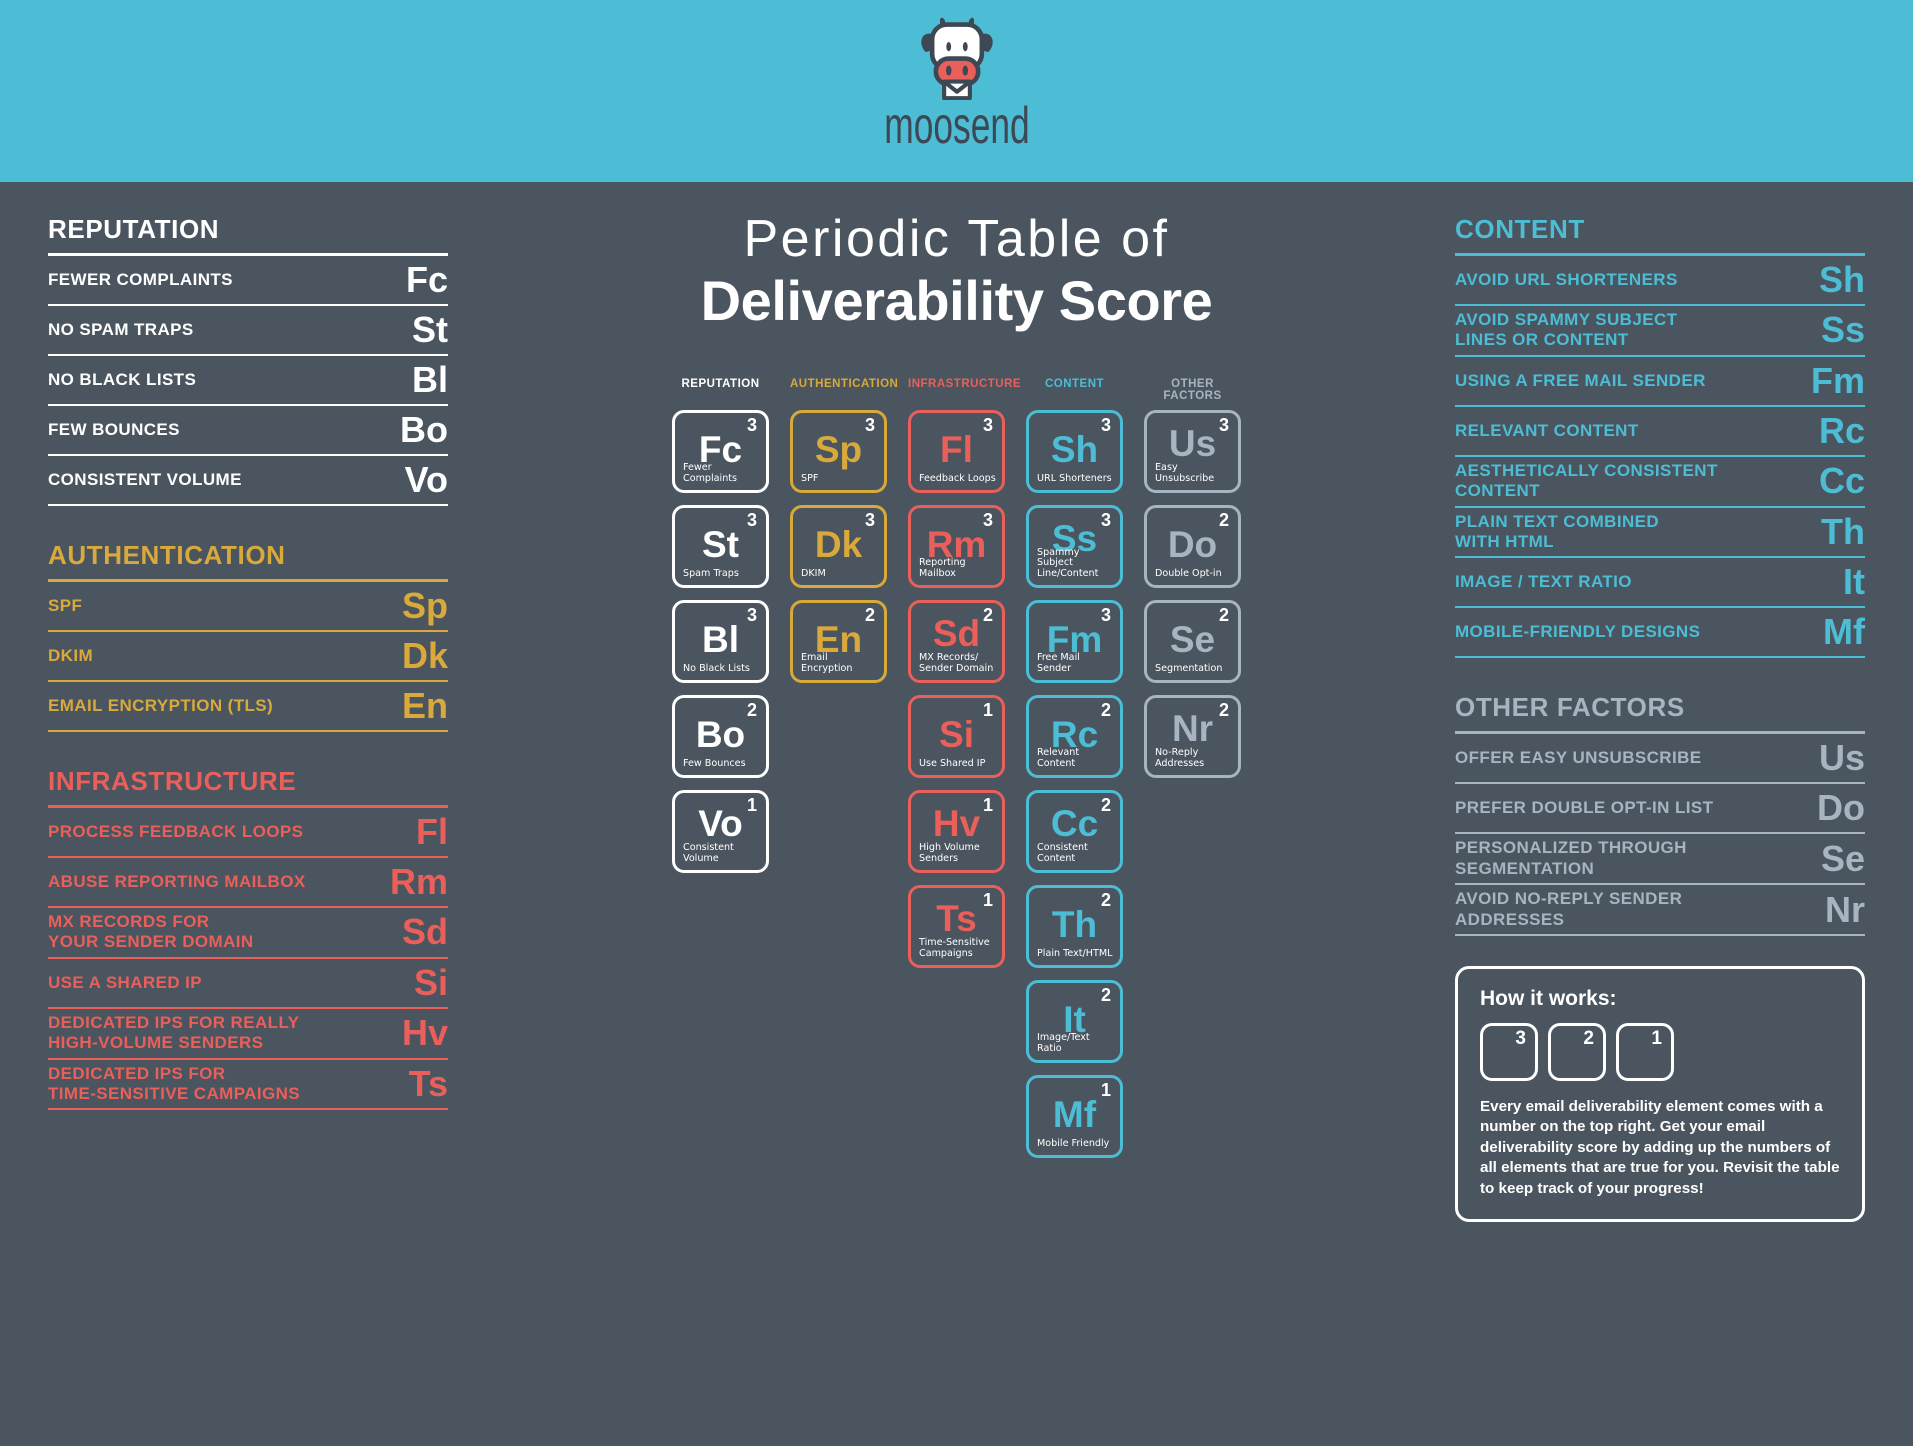  What do you see at coordinates (248, 381) in the screenshot?
I see `list-item: NO BLACK LISTS Bl` at bounding box center [248, 381].